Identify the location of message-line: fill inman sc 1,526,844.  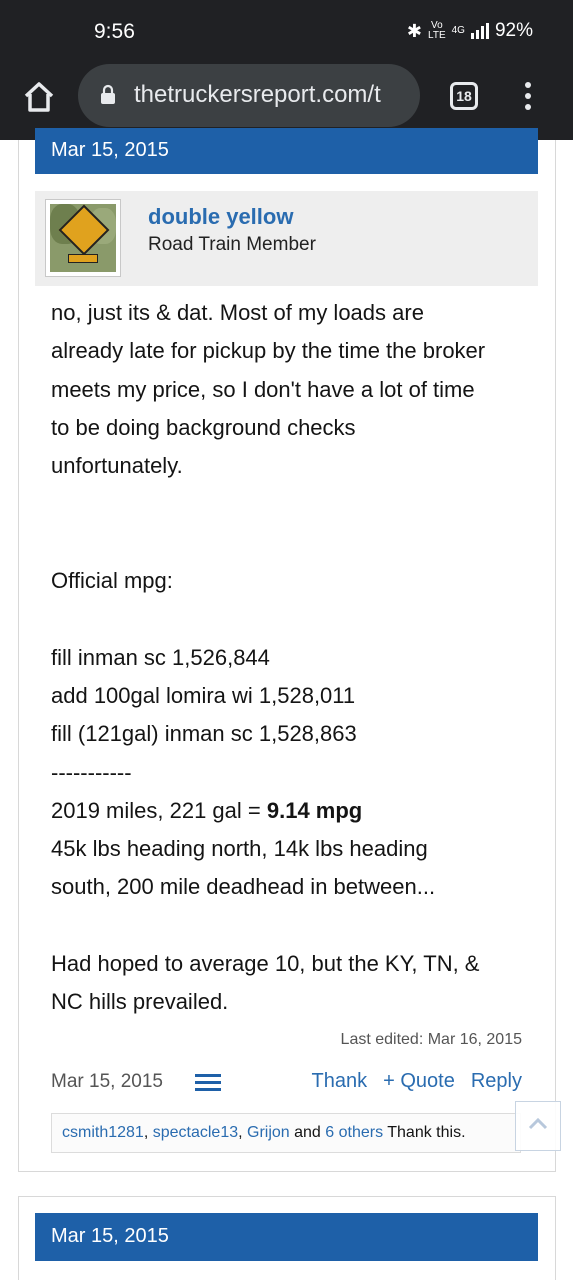
(160, 657).